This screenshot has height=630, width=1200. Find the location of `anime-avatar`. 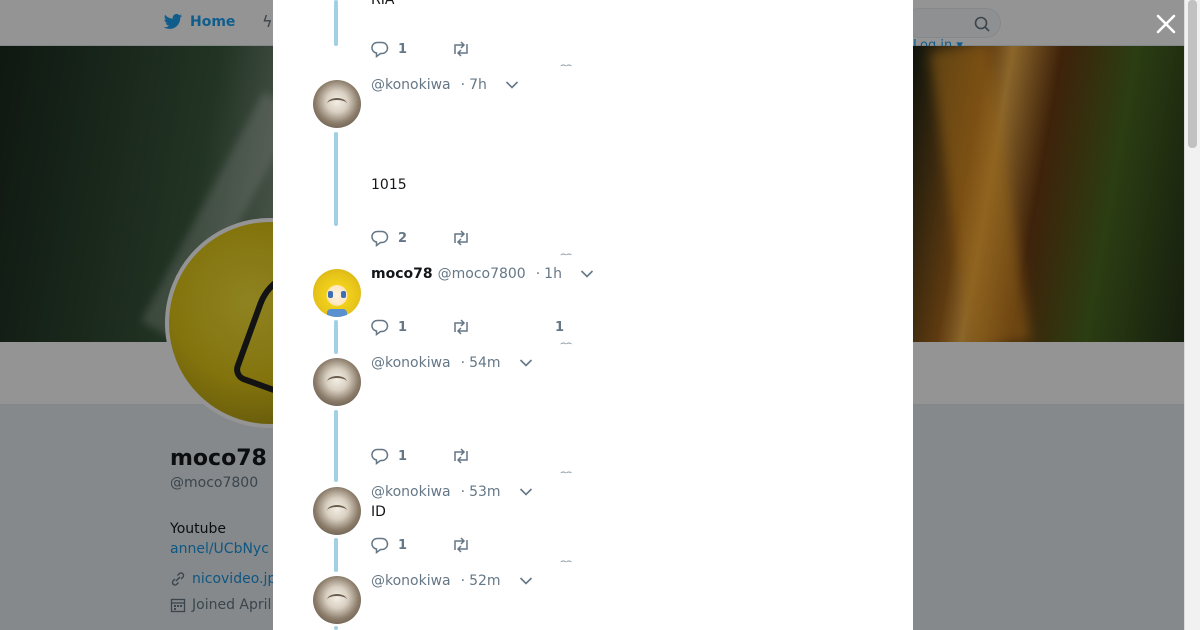

anime-avatar is located at coordinates (337, 293).